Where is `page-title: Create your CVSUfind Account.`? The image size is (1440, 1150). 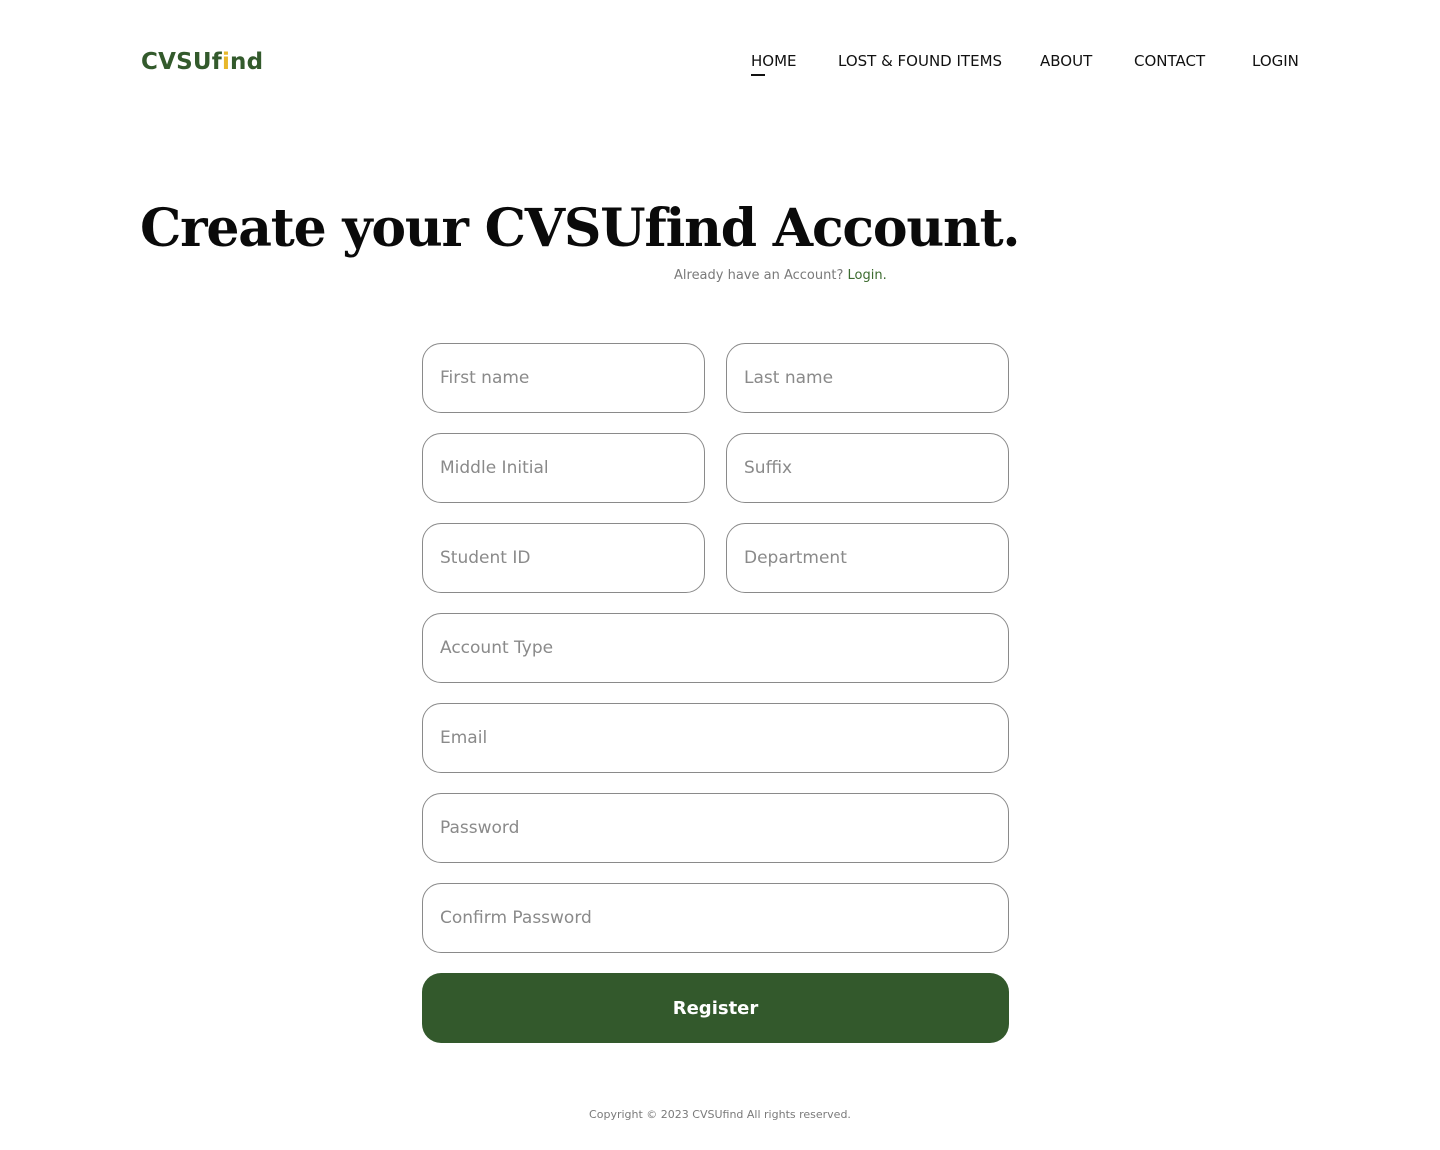 page-title: Create your CVSUfind Account. is located at coordinates (580, 228).